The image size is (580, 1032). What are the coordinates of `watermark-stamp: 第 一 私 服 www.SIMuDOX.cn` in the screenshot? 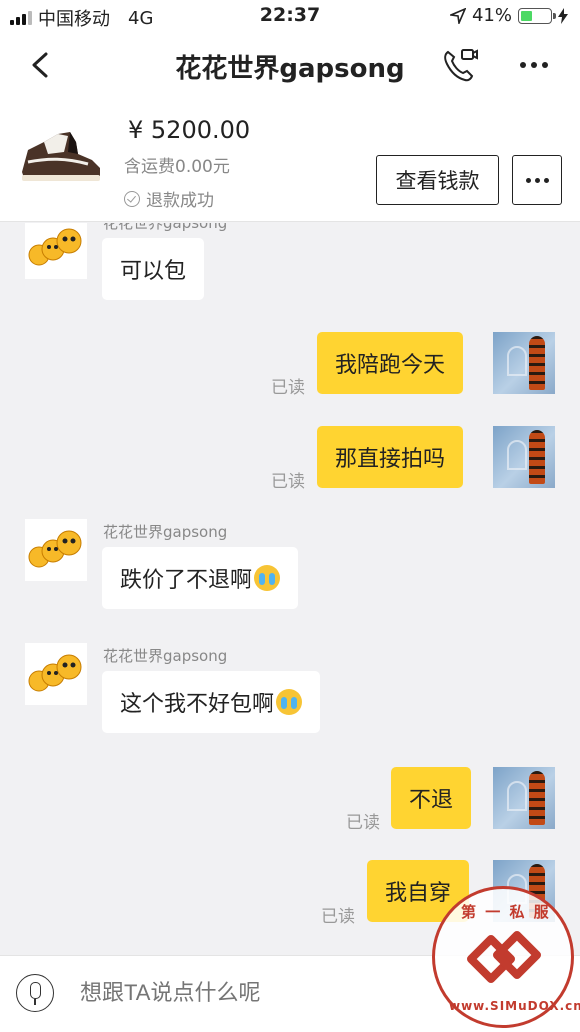 It's located at (506, 957).